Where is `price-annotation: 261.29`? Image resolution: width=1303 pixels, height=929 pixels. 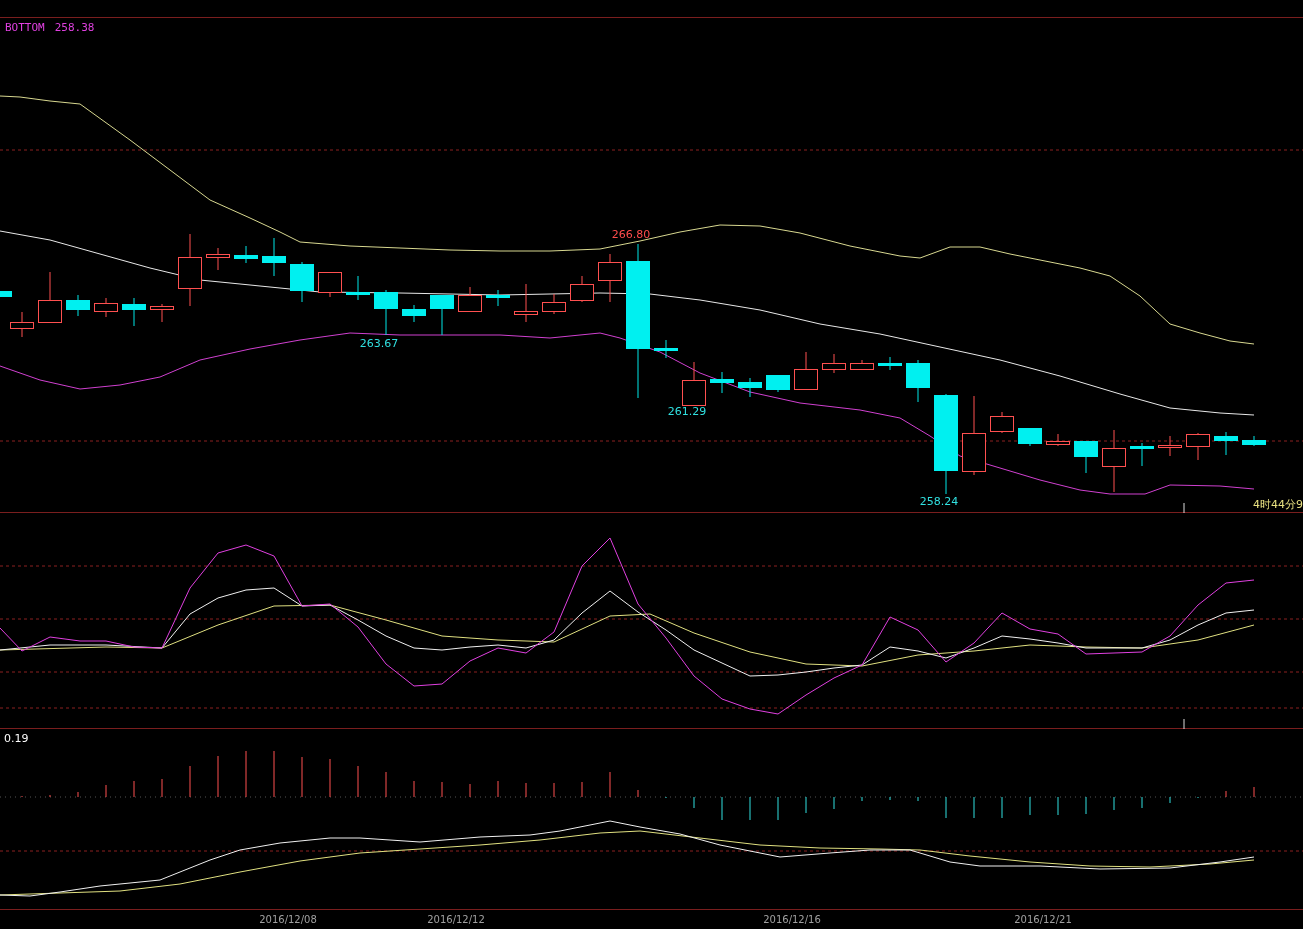 price-annotation: 261.29 is located at coordinates (687, 411).